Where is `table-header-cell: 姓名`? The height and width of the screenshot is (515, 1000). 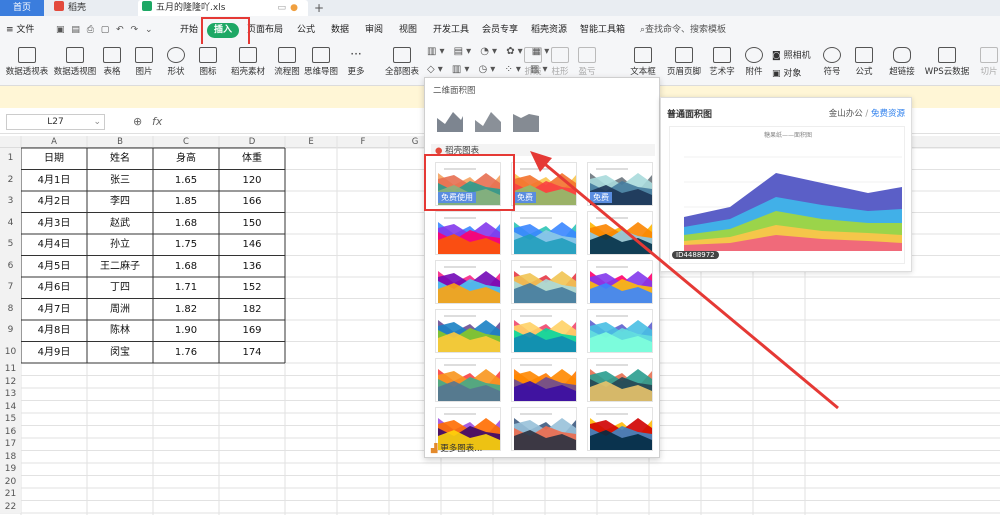 table-header-cell: 姓名 is located at coordinates (120, 159).